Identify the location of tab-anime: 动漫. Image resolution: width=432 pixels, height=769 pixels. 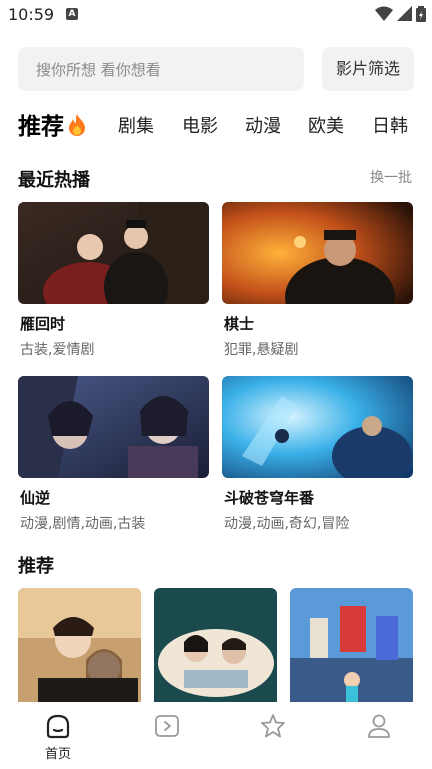
(263, 125).